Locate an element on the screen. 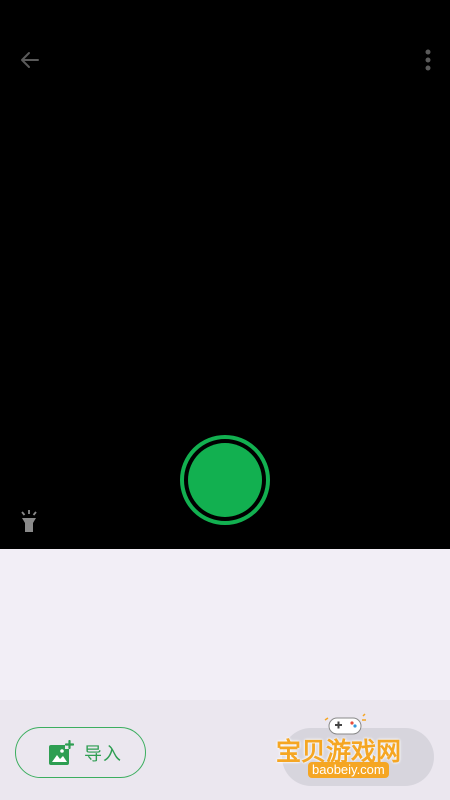  more-vertical-icon is located at coordinates (428, 60).